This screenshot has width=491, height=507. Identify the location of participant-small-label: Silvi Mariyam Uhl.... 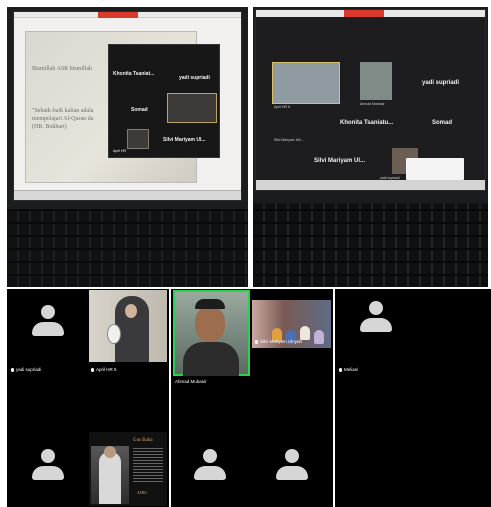
(289, 140).